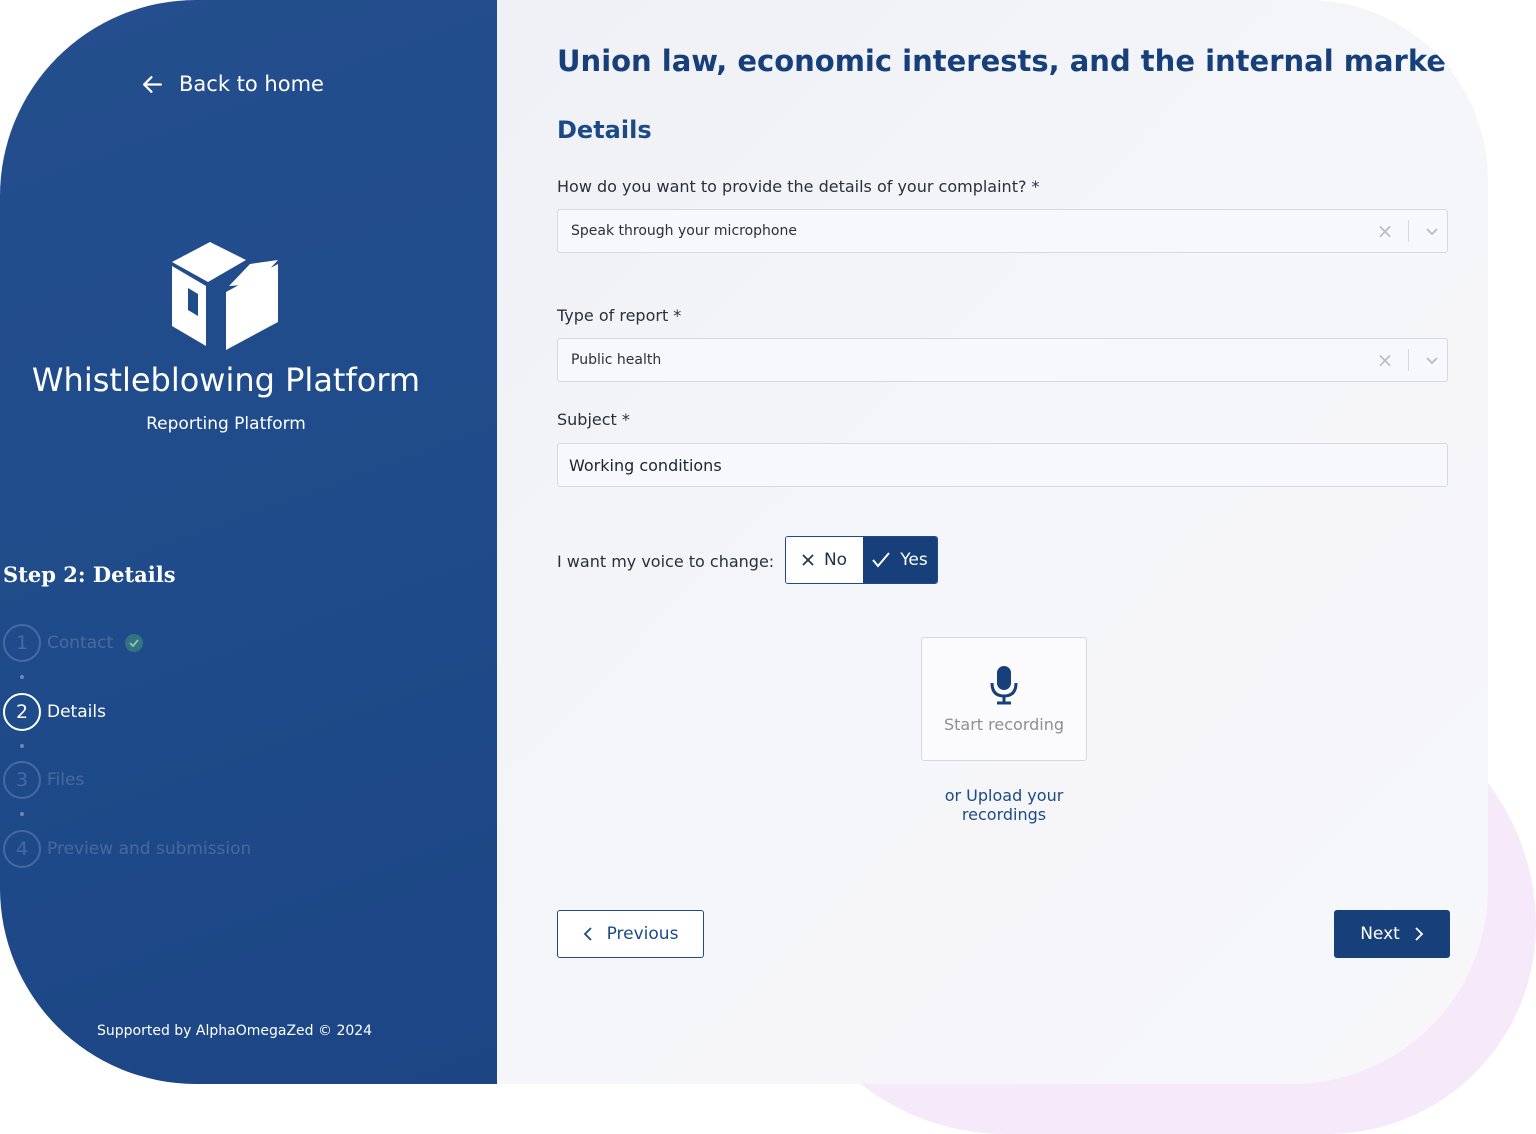 This screenshot has height=1134, width=1536. Describe the element at coordinates (1004, 684) in the screenshot. I see `microphone-icon` at that location.